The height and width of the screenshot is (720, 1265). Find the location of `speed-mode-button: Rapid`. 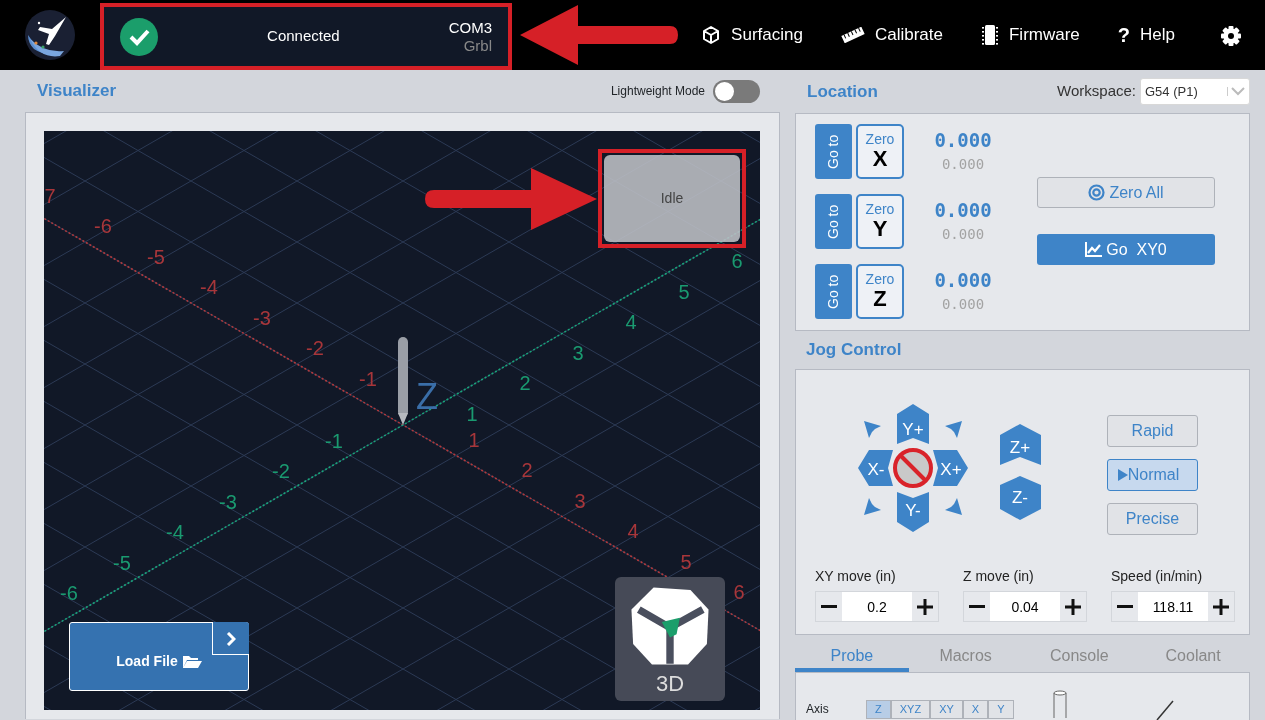

speed-mode-button: Rapid is located at coordinates (1152, 431).